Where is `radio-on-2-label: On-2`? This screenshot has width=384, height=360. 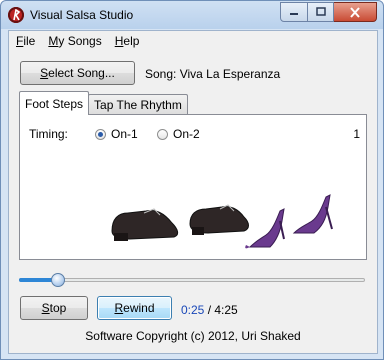
radio-on-2-label: On-2 is located at coordinates (186, 134).